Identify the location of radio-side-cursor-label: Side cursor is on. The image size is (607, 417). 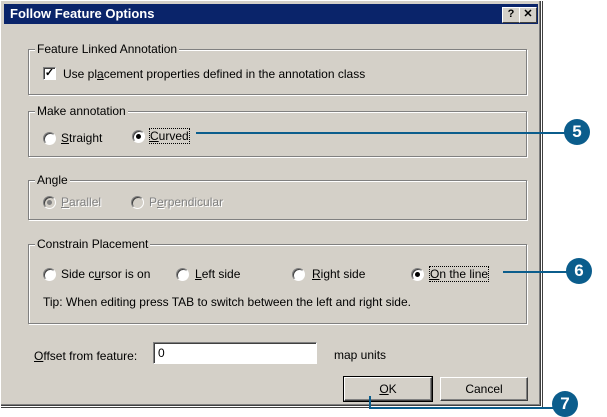
(105, 274).